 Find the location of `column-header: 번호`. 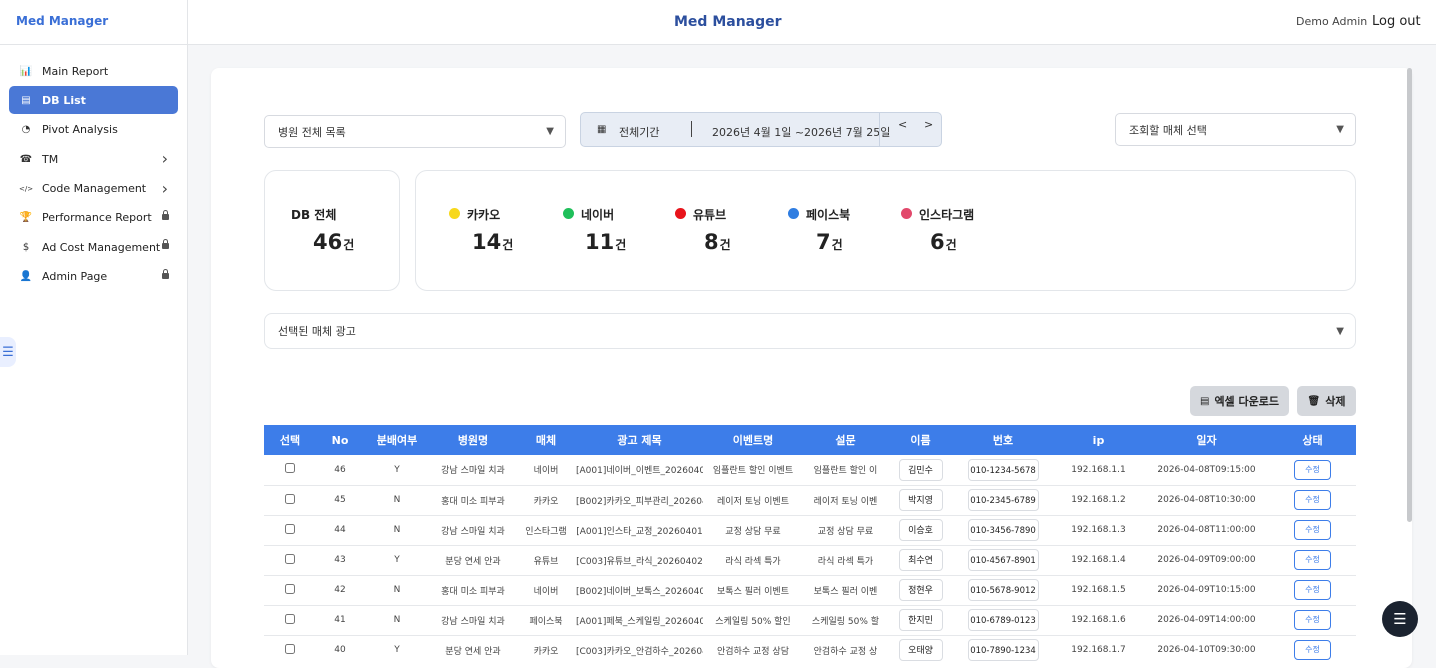

column-header: 번호 is located at coordinates (1003, 440).